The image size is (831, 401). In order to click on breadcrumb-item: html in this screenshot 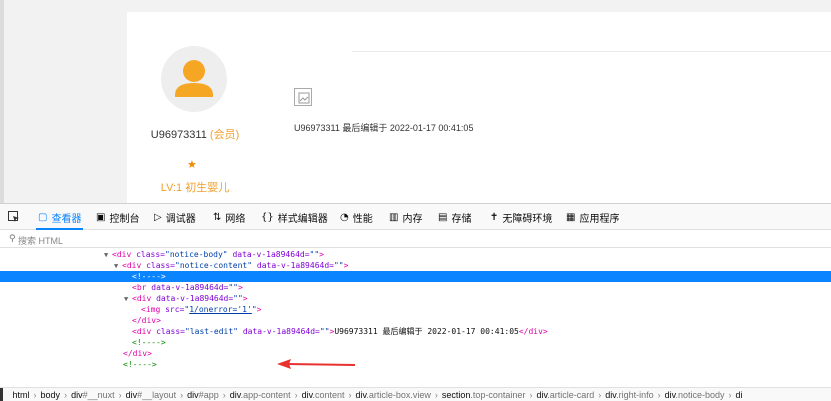, I will do `click(21, 395)`.